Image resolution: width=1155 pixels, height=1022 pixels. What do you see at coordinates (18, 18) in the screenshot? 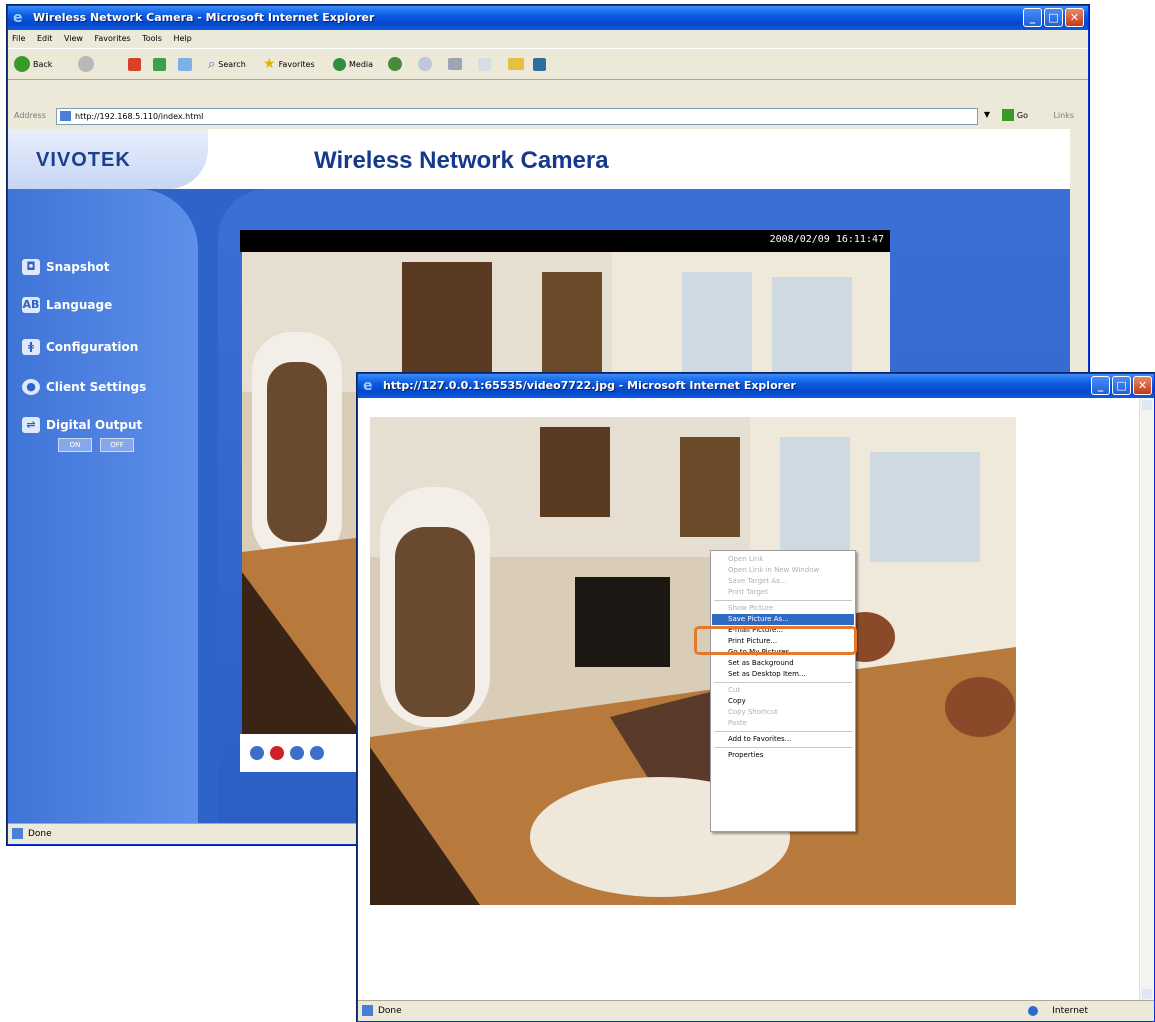
I see `ie-icon: e` at bounding box center [18, 18].